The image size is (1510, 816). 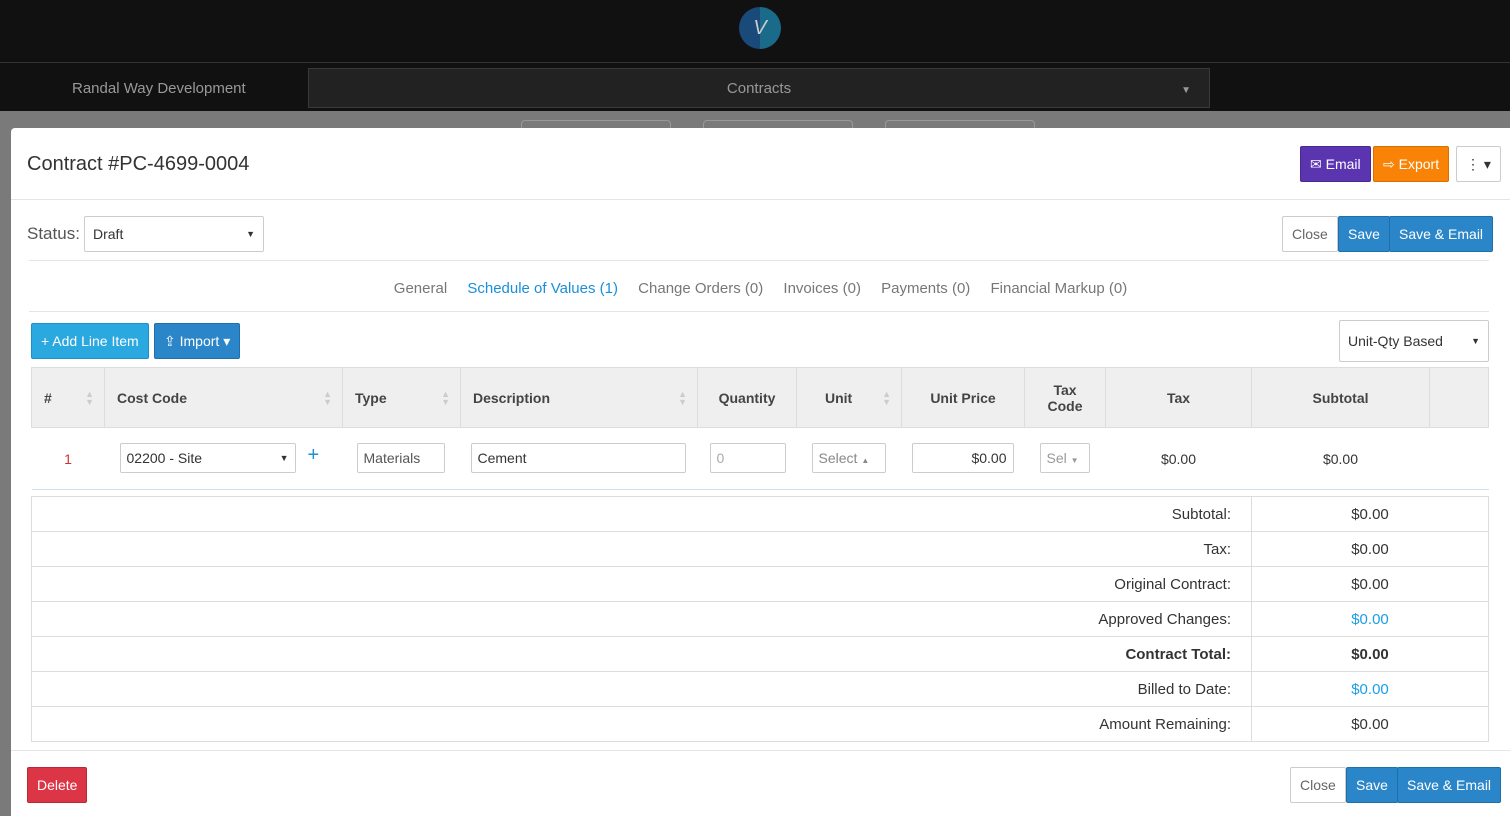 I want to click on top-bar: V, so click(x=755, y=31).